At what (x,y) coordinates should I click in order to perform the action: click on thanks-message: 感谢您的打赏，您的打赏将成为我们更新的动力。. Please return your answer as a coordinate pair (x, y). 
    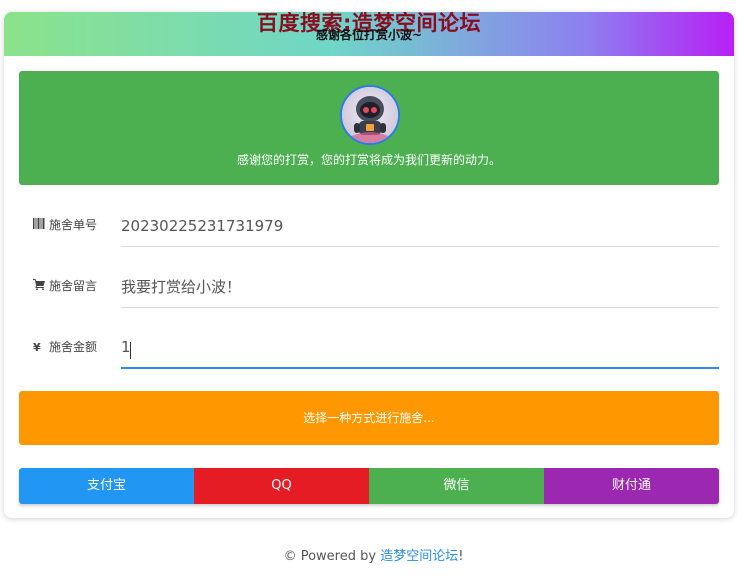
    Looking at the image, I should click on (368, 160).